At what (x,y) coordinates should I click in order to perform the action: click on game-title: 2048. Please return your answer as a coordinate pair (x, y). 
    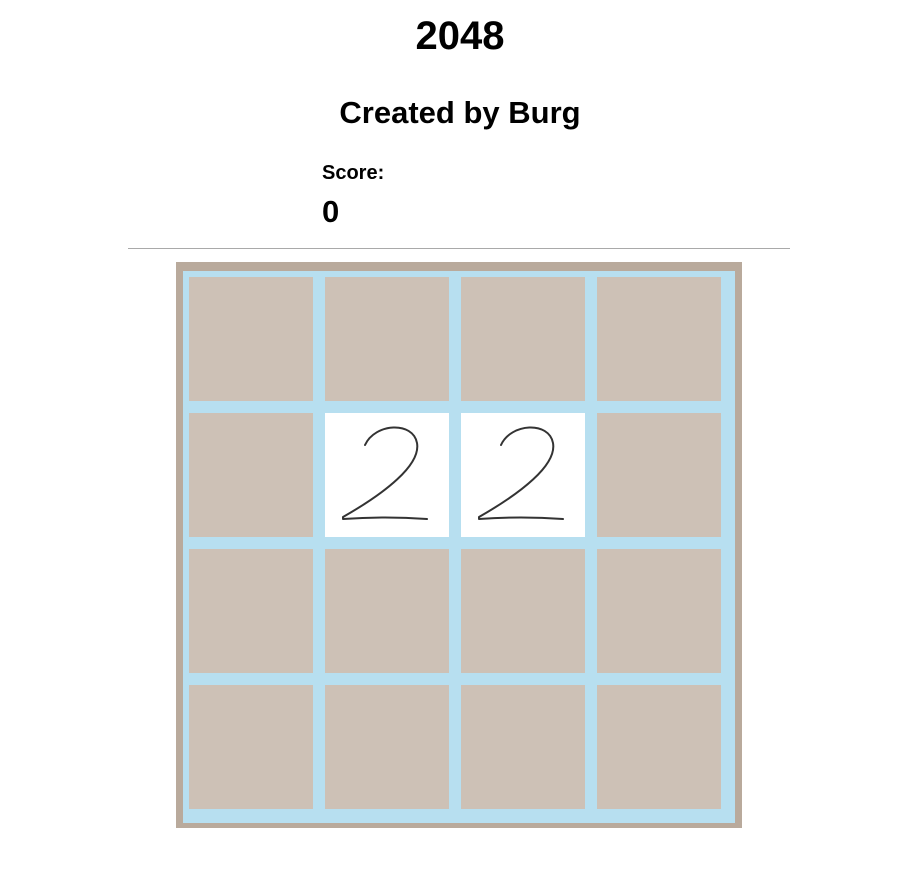
    Looking at the image, I should click on (460, 36).